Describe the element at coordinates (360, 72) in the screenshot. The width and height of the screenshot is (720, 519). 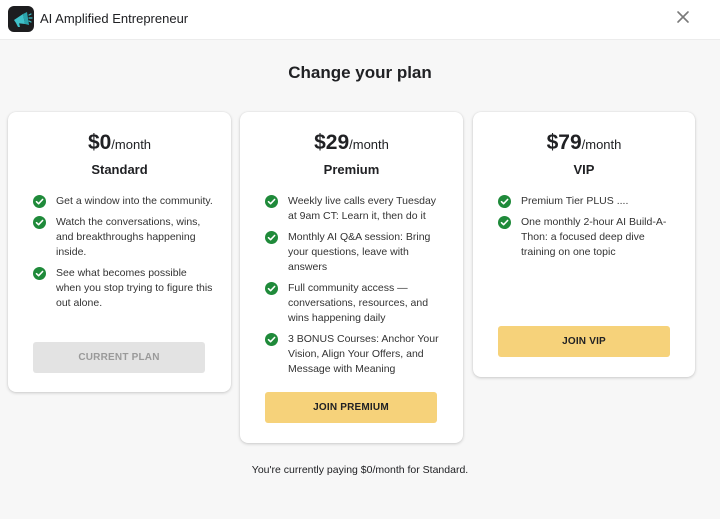
I see `page-title: Change your plan` at that location.